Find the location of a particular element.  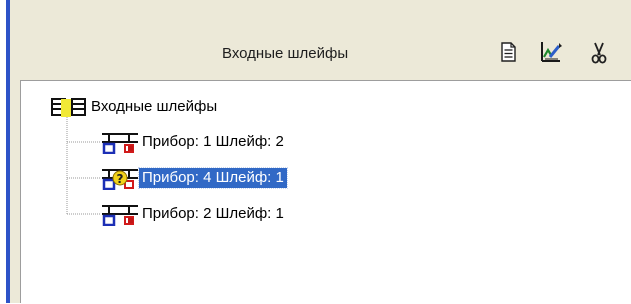

document-icon is located at coordinates (508, 52).